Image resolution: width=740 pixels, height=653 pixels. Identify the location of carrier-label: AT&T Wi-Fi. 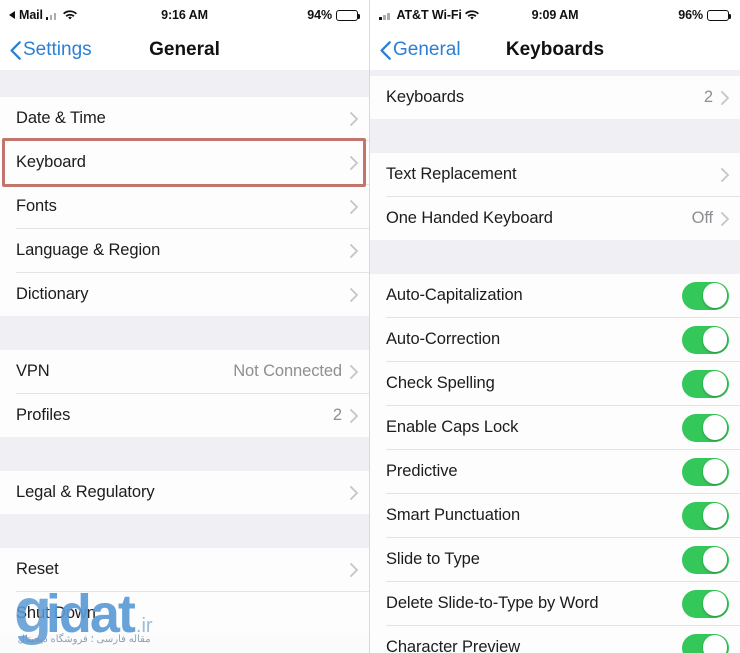
(429, 15).